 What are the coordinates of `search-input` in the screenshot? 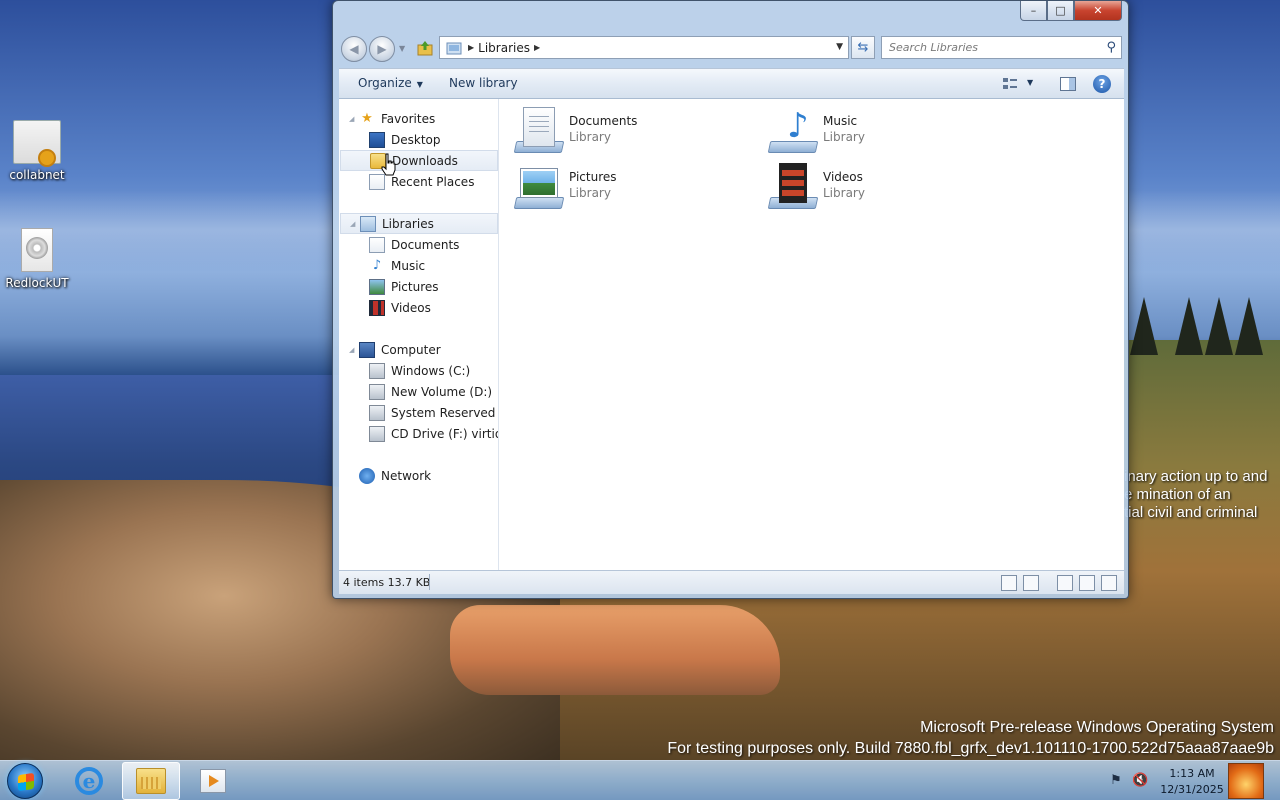 It's located at (987, 47).